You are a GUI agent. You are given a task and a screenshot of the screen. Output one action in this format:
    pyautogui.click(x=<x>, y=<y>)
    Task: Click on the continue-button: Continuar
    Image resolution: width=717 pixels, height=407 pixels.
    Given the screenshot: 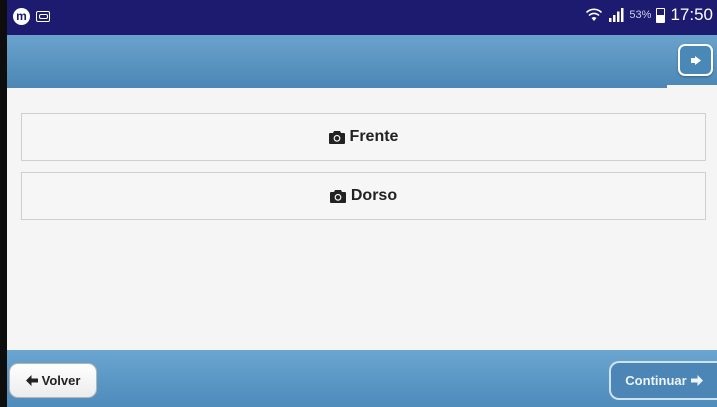 What is the action you would take?
    pyautogui.click(x=663, y=380)
    